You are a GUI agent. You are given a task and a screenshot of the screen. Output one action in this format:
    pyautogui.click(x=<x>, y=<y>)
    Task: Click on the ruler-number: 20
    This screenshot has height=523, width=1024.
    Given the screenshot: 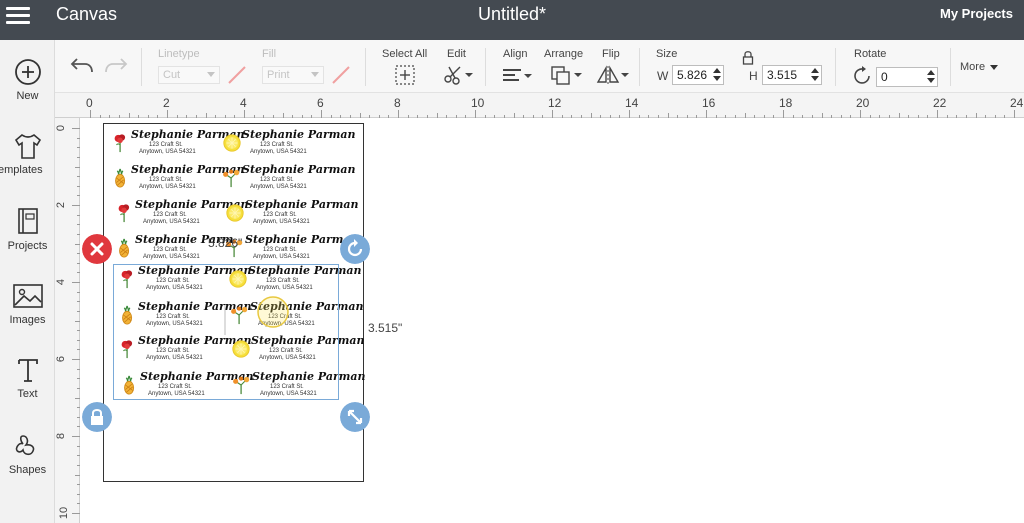 What is the action you would take?
    pyautogui.click(x=863, y=103)
    